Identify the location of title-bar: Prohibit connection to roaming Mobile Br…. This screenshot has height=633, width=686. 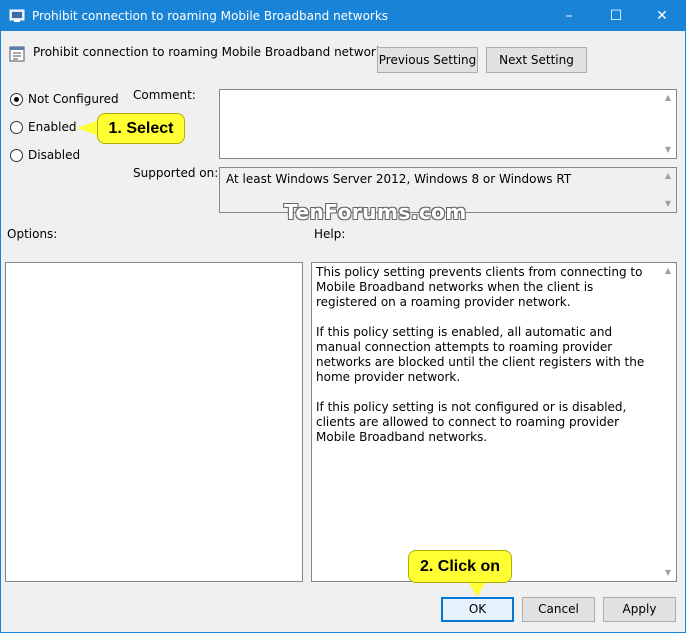
(343, 16).